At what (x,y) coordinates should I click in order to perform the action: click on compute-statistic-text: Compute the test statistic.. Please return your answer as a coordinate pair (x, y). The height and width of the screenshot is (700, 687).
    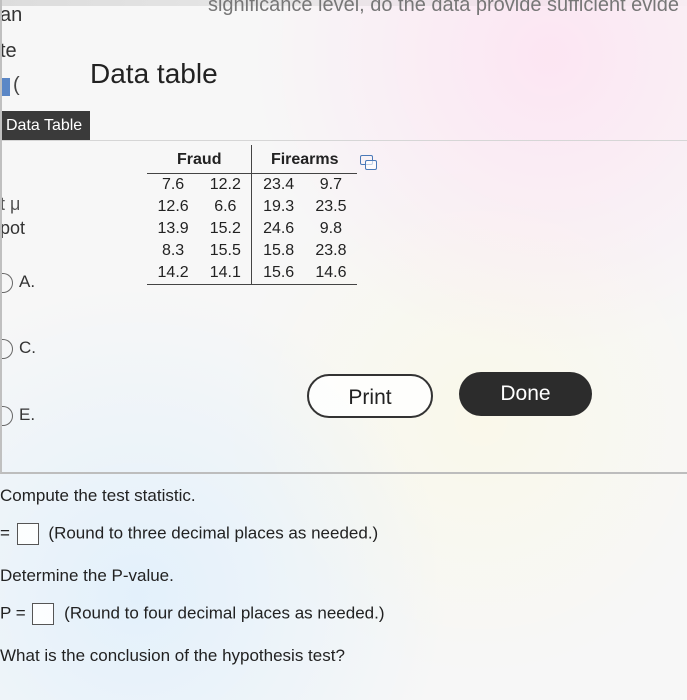
    Looking at the image, I should click on (98, 495).